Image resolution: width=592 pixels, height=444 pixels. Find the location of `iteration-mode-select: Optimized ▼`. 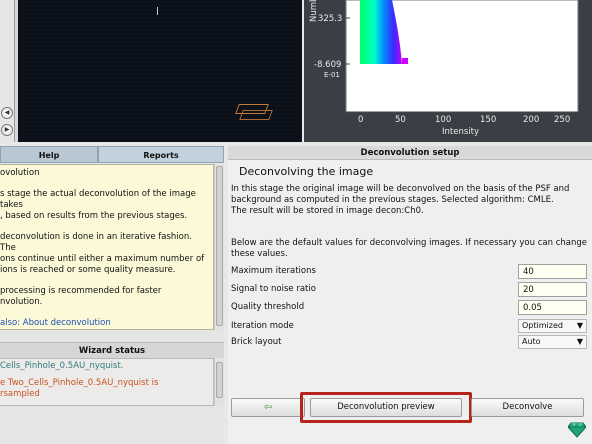

iteration-mode-select: Optimized ▼ is located at coordinates (552, 326).